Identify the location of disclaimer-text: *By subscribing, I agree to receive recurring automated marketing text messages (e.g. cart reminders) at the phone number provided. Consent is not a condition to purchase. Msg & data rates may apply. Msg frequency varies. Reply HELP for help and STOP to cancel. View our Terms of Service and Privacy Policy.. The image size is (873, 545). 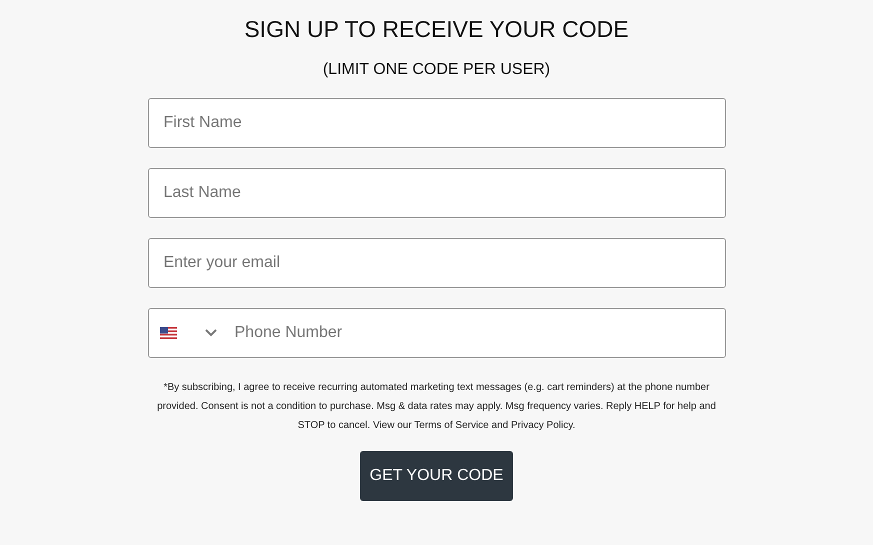
(436, 407).